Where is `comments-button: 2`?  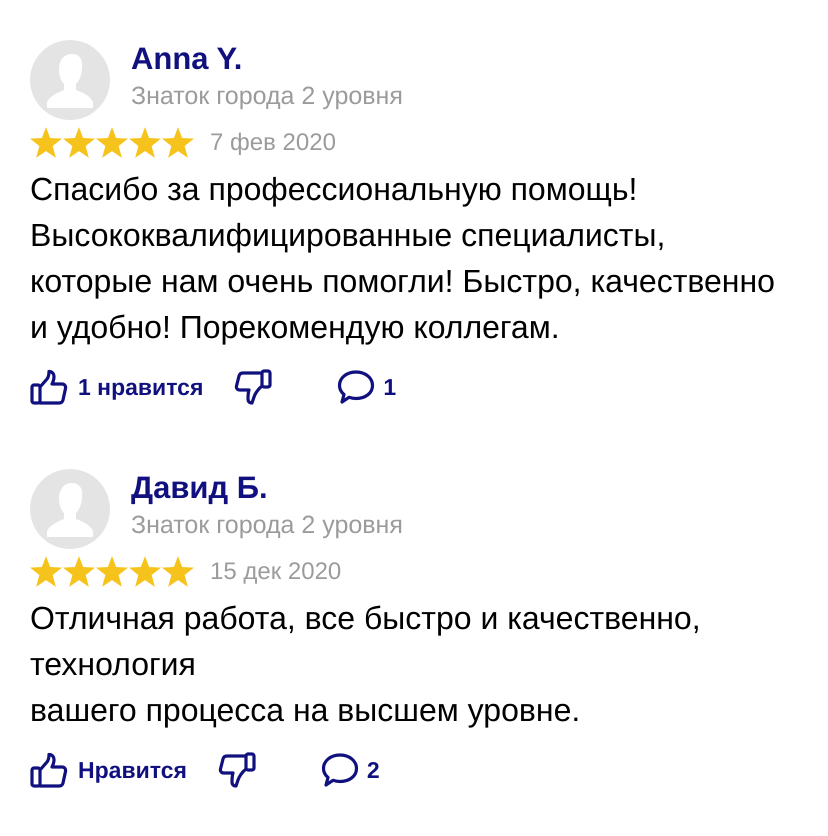 comments-button: 2 is located at coordinates (350, 770).